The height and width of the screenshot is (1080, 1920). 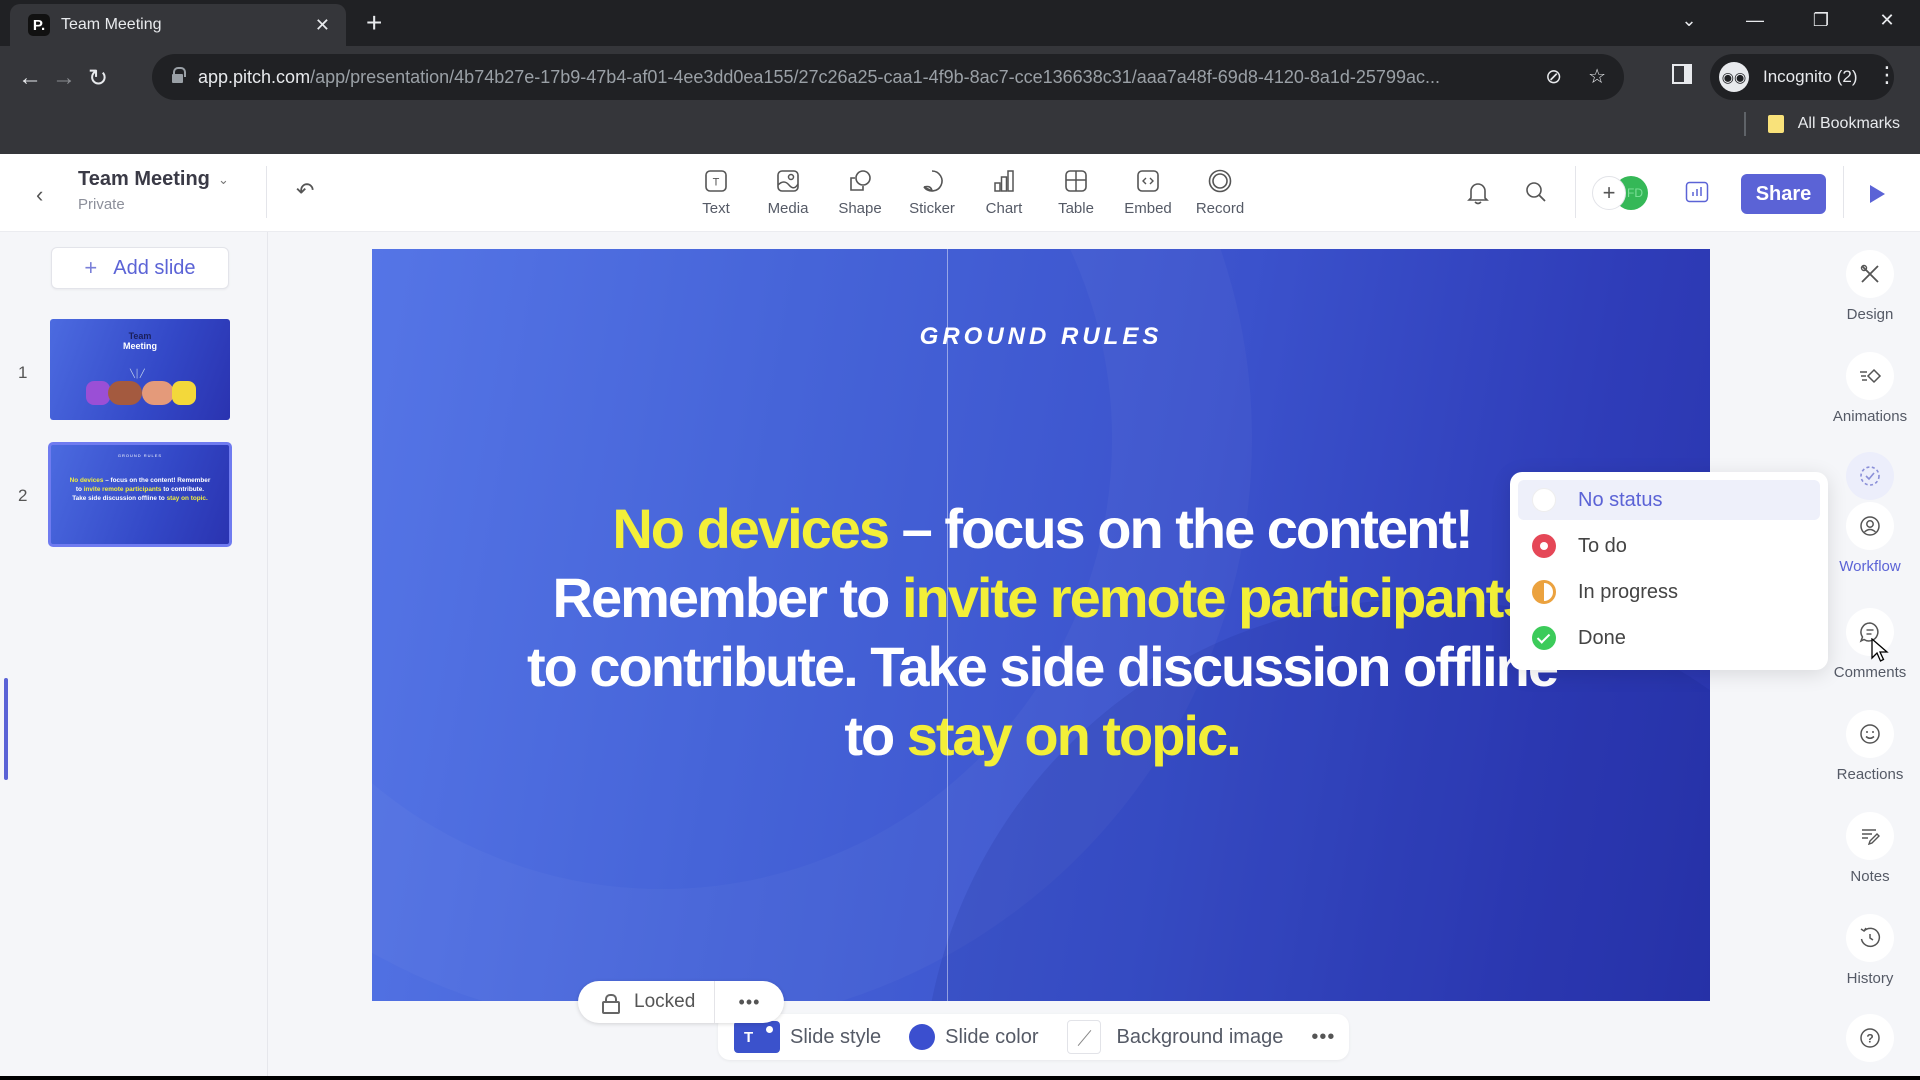 I want to click on status-option-done: Done, so click(x=1669, y=638).